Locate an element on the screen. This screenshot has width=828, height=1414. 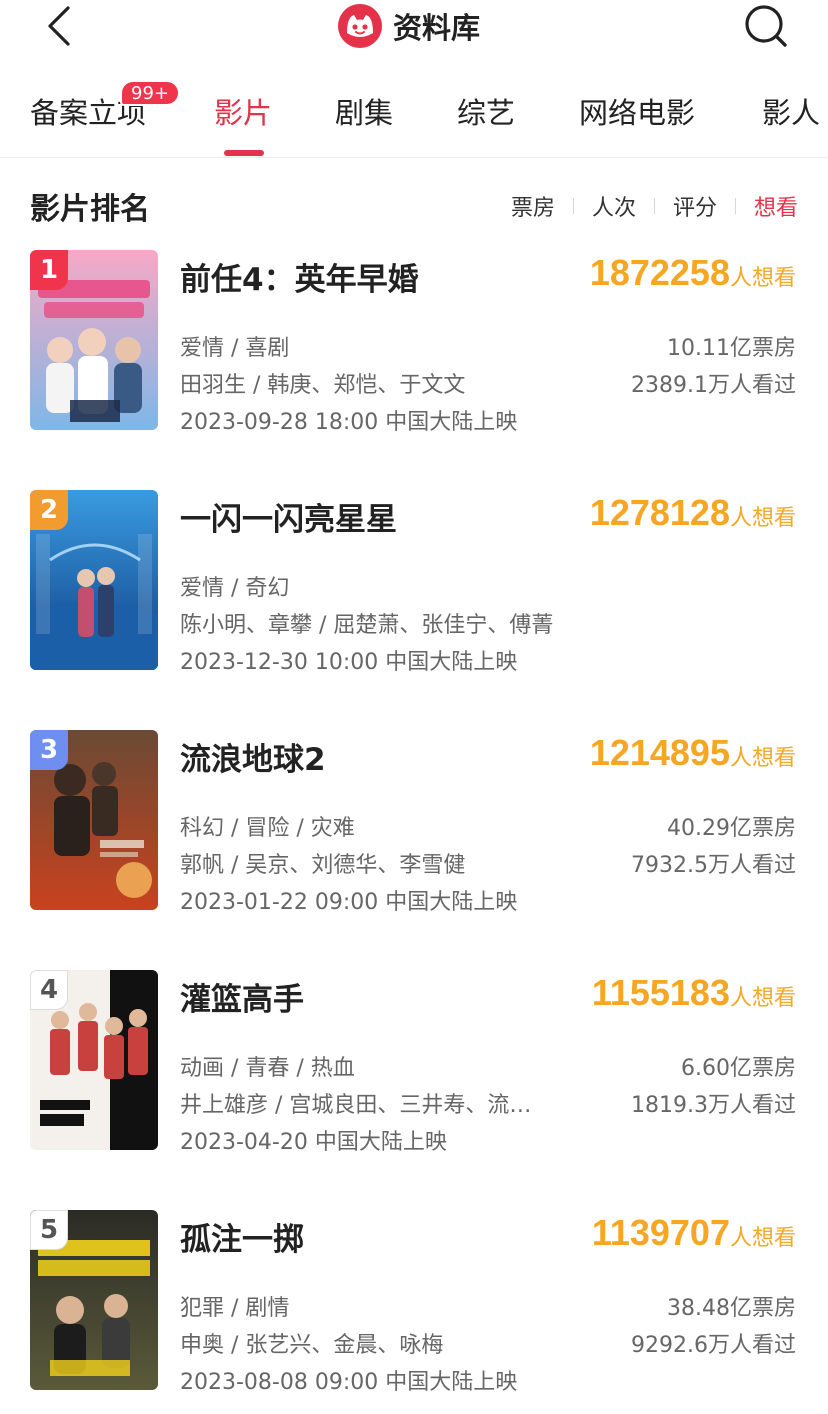
film-title: 孤注一掷 is located at coordinates (242, 1236).